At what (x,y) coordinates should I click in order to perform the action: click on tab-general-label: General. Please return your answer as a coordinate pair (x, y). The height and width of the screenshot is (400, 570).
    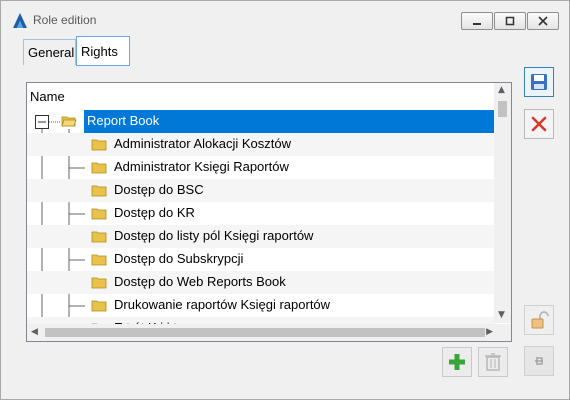
    Looking at the image, I should click on (51, 52).